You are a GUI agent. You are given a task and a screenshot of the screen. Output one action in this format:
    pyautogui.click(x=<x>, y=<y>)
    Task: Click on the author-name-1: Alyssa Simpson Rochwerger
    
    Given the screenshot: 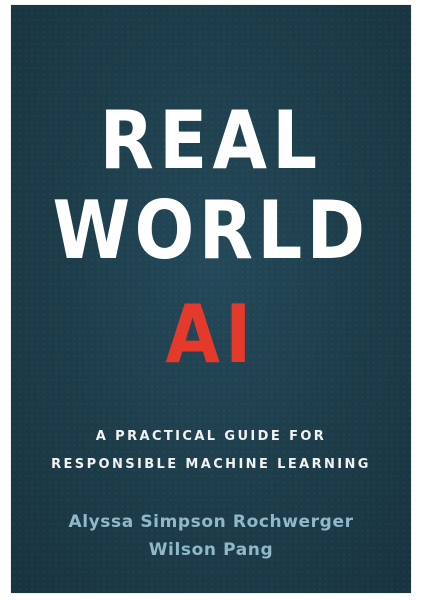 What is the action you would take?
    pyautogui.click(x=211, y=522)
    